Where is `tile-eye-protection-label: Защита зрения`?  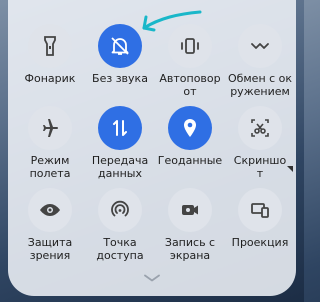
tile-eye-protection-label: Защита зрения is located at coordinates (50, 249).